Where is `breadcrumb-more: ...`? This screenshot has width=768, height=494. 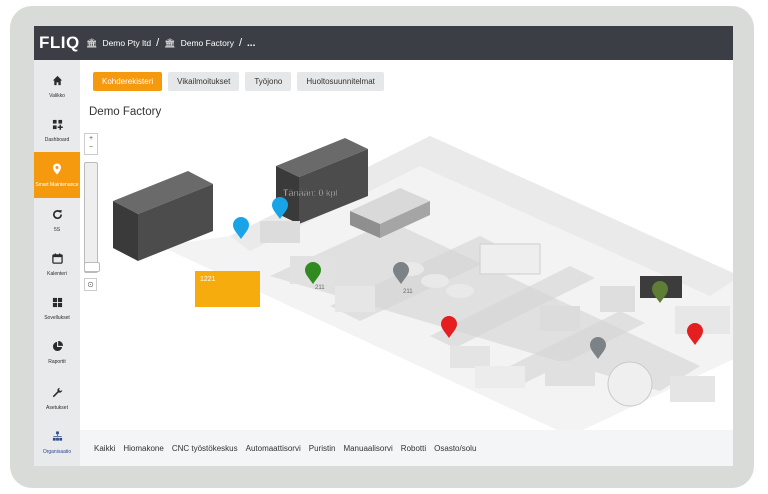
breadcrumb-more: ... is located at coordinates (251, 43).